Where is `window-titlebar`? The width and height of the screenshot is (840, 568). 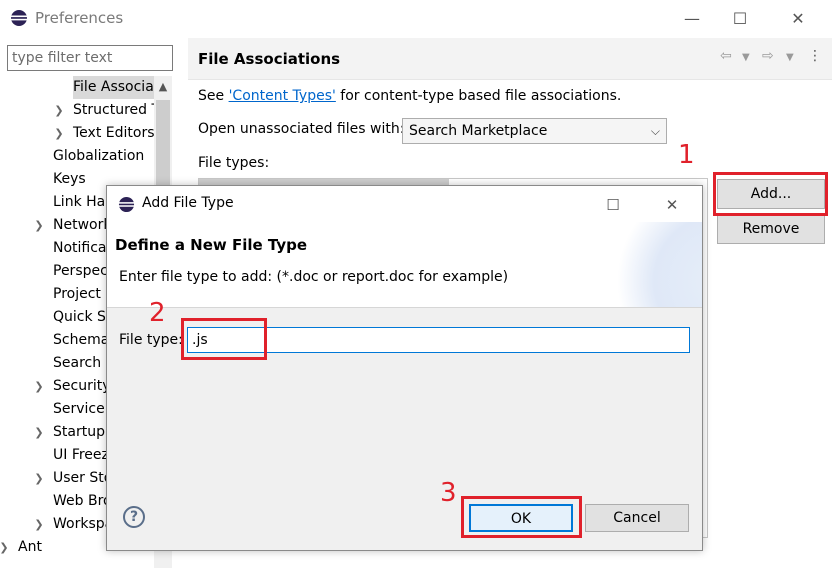 window-titlebar is located at coordinates (420, 19).